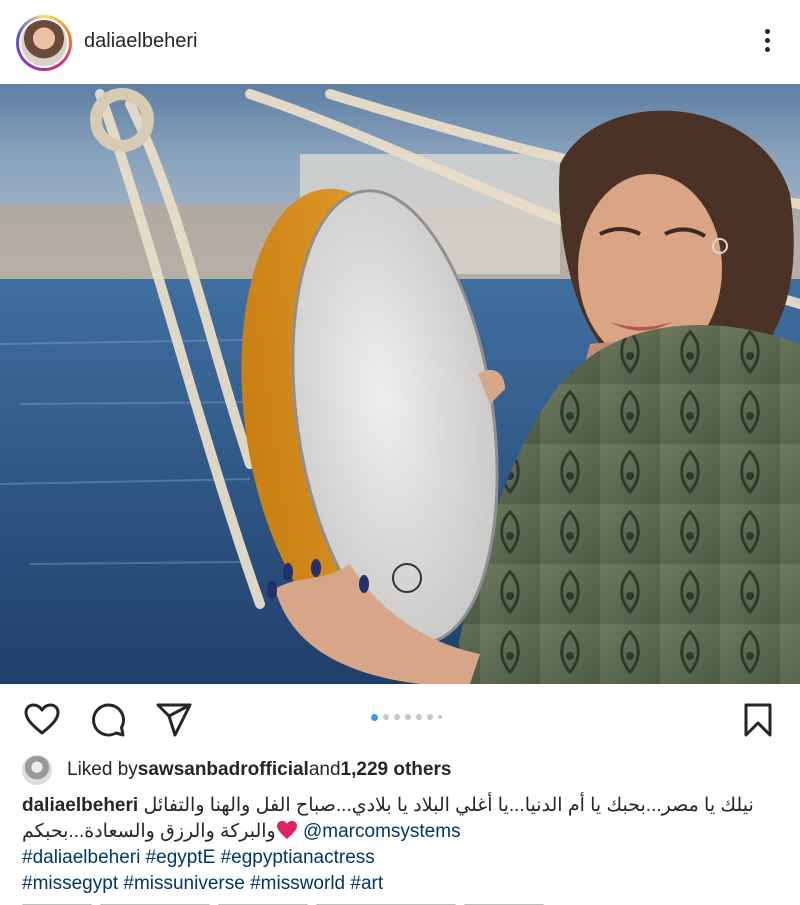 The width and height of the screenshot is (800, 905). Describe the element at coordinates (286, 830) in the screenshot. I see `red-heart-emoji-icon` at that location.